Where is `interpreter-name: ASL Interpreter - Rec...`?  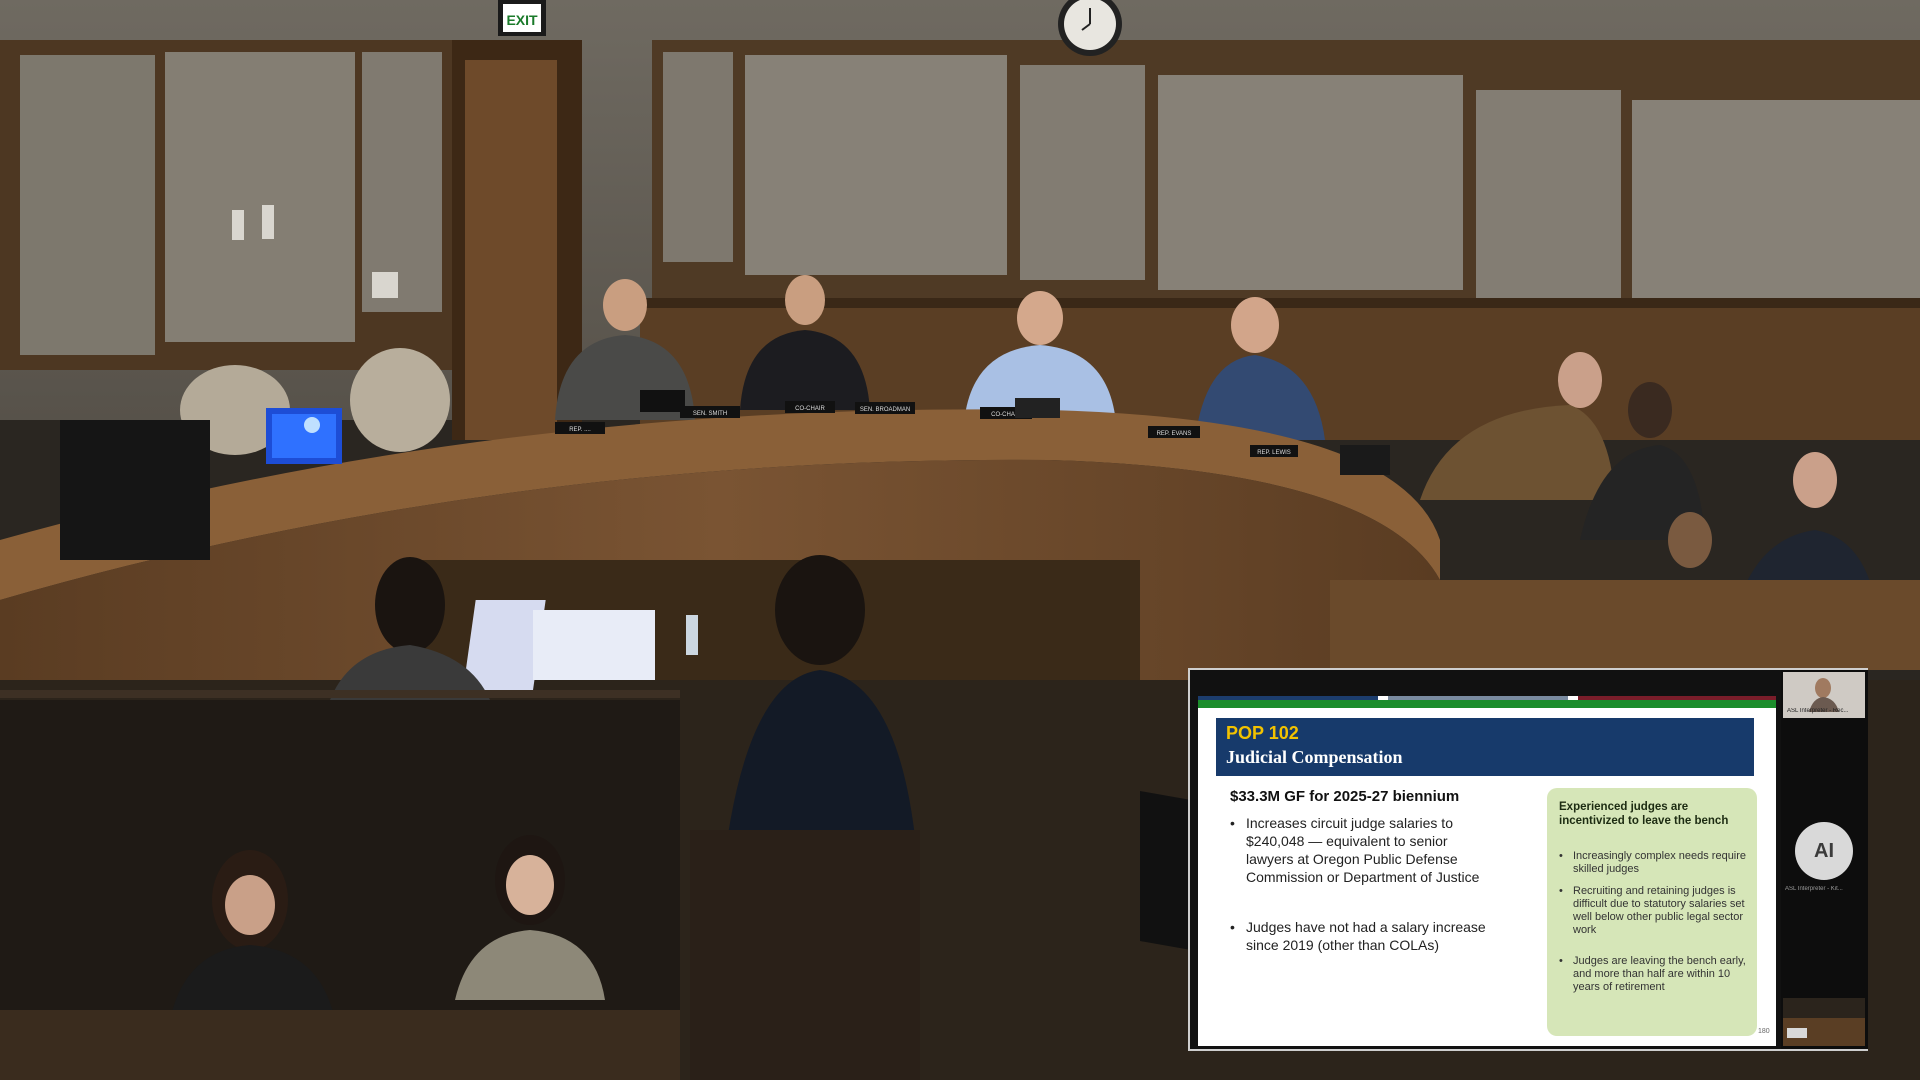 interpreter-name: ASL Interpreter - Rec... is located at coordinates (1818, 711).